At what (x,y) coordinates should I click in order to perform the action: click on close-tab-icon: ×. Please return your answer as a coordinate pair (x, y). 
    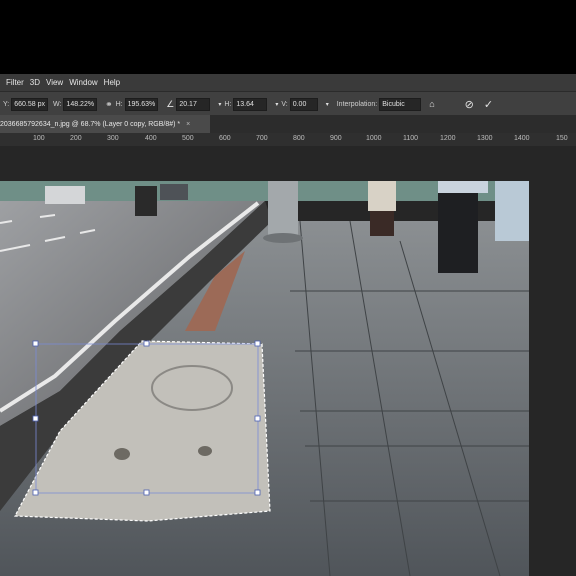
    Looking at the image, I should click on (188, 124).